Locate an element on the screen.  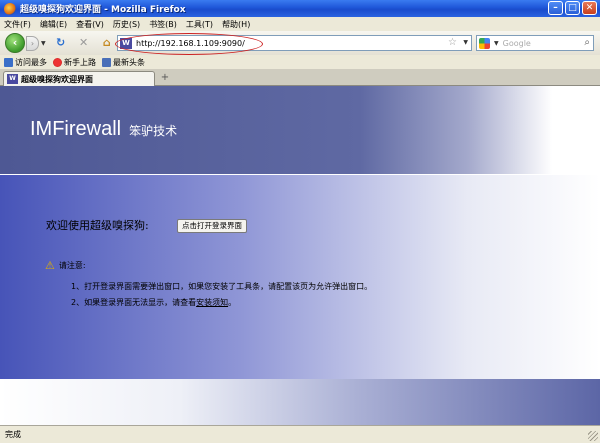
company-name: 笨驴技术 is located at coordinates (153, 131).